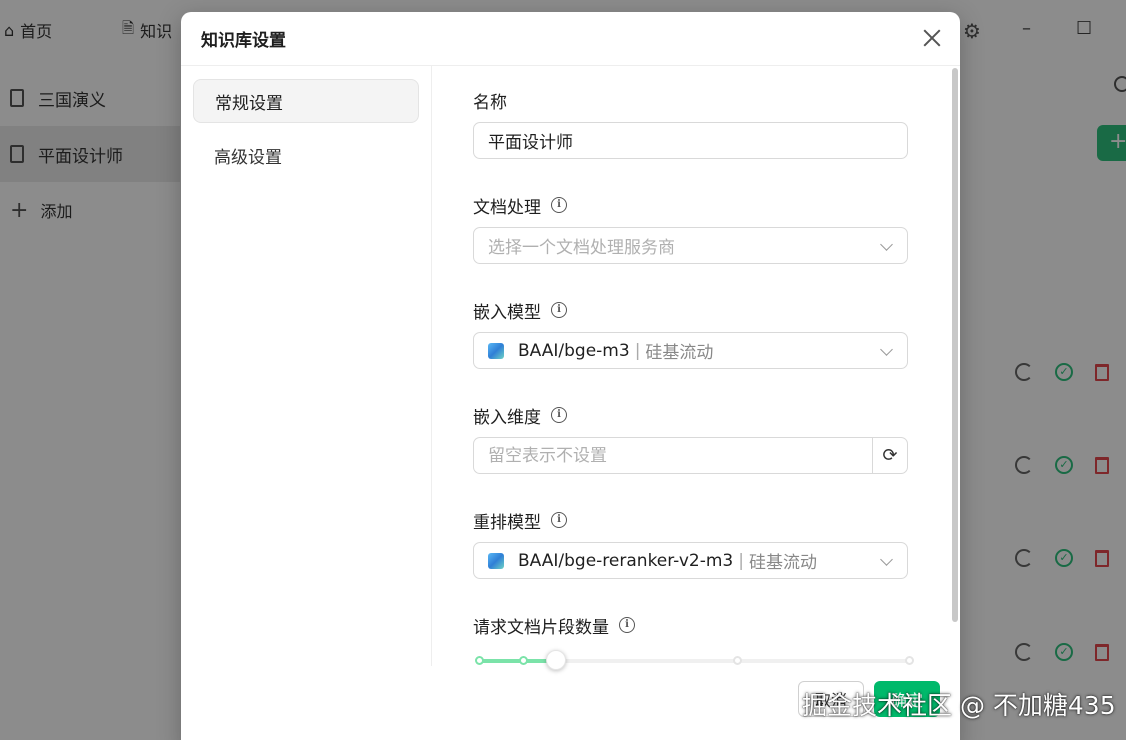 Image resolution: width=1126 pixels, height=740 pixels. I want to click on embedding-model-select: BAAI/bge-m3 | 硅基流动, so click(690, 350).